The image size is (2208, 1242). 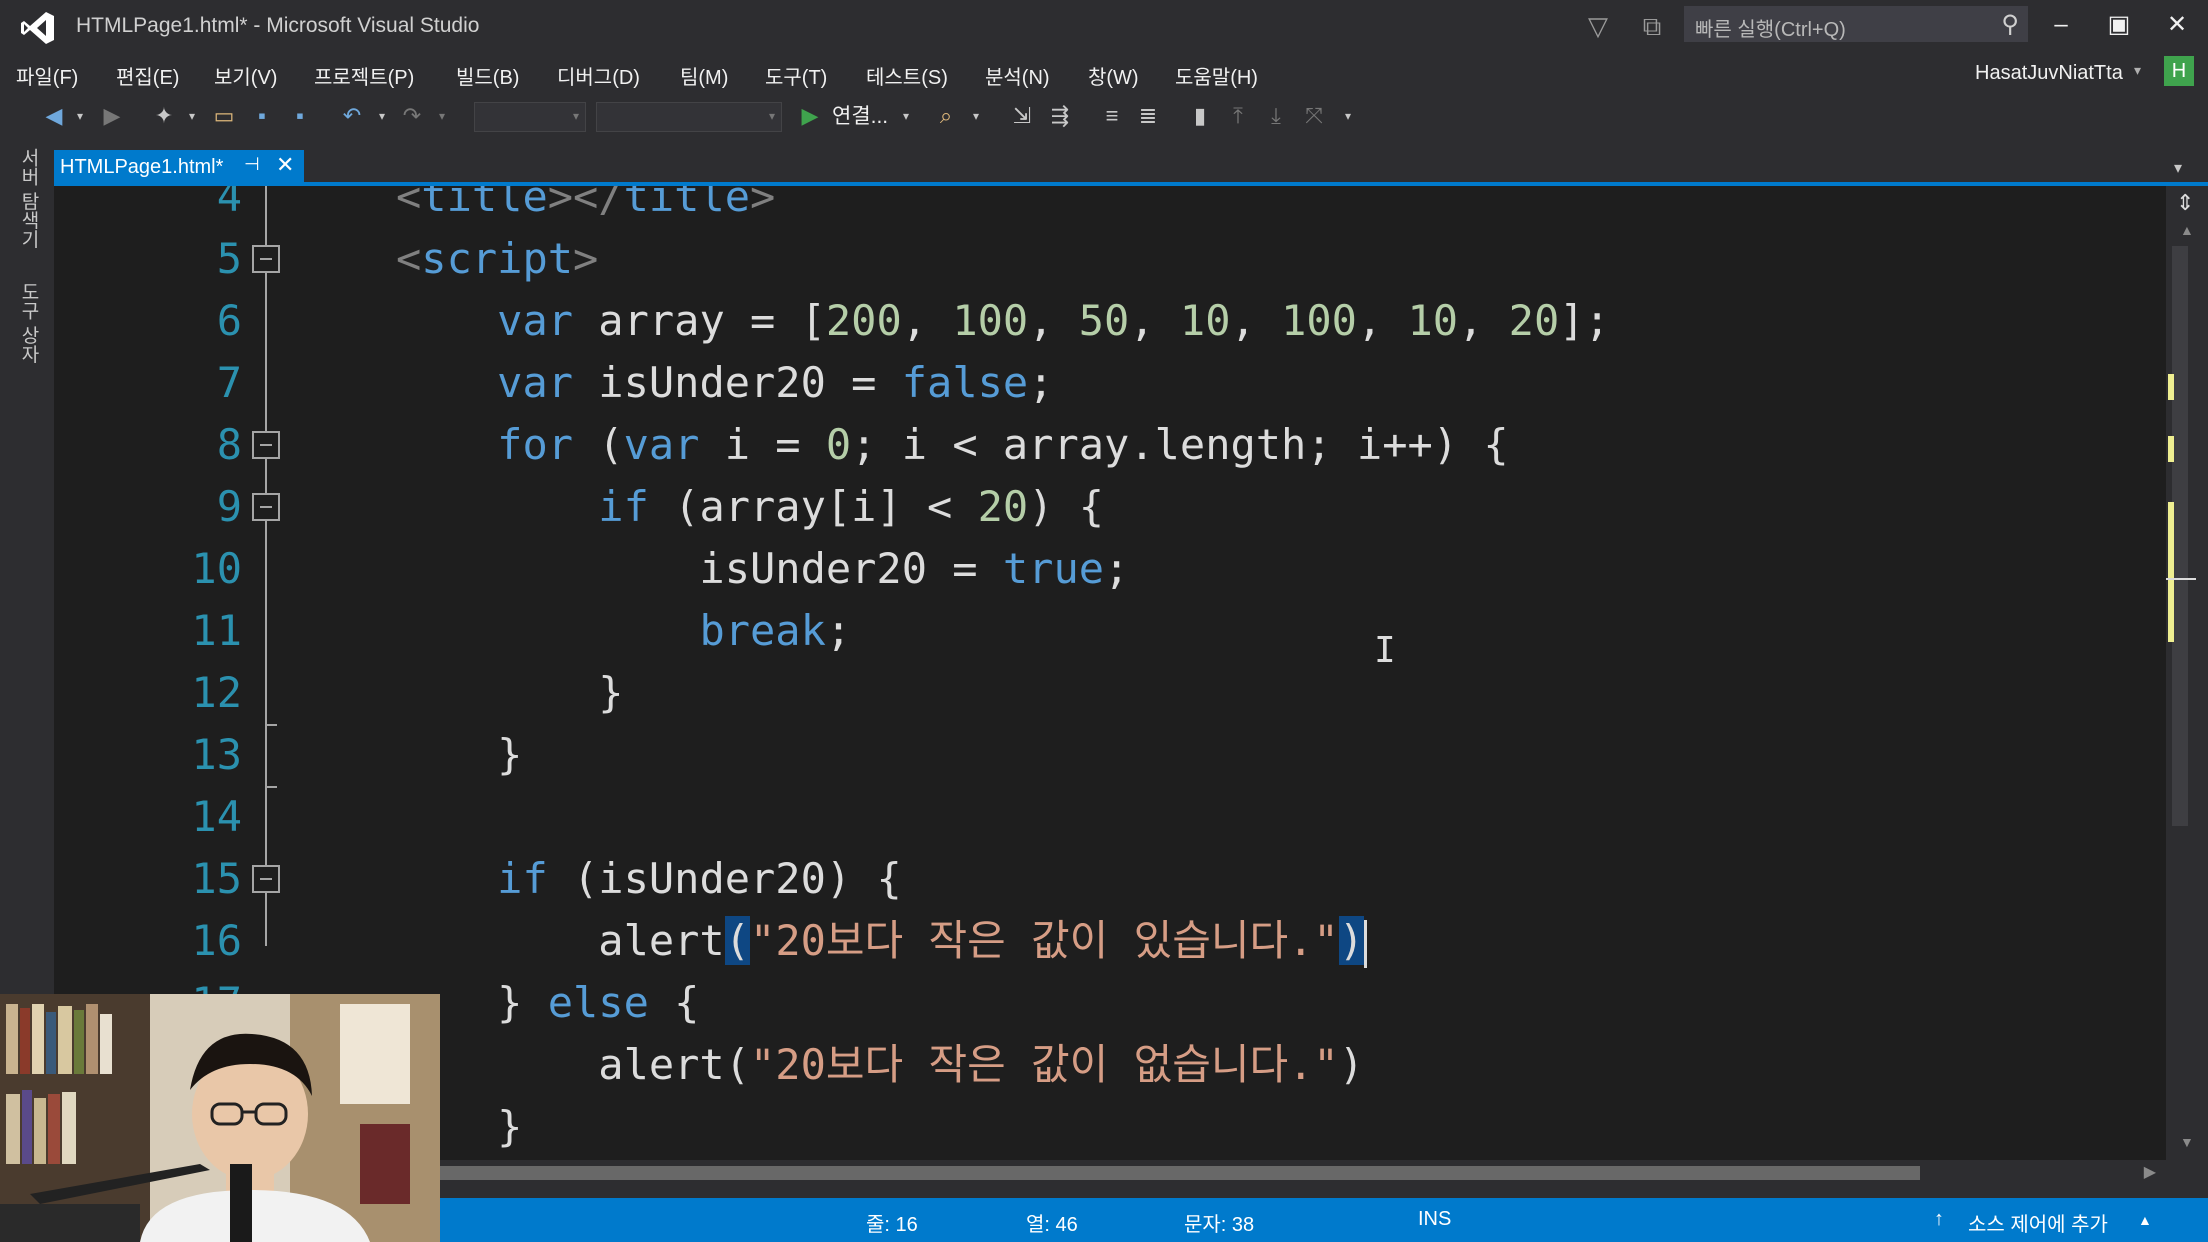 I want to click on previous-bookmark-icon: ⤒, so click(x=1238, y=116).